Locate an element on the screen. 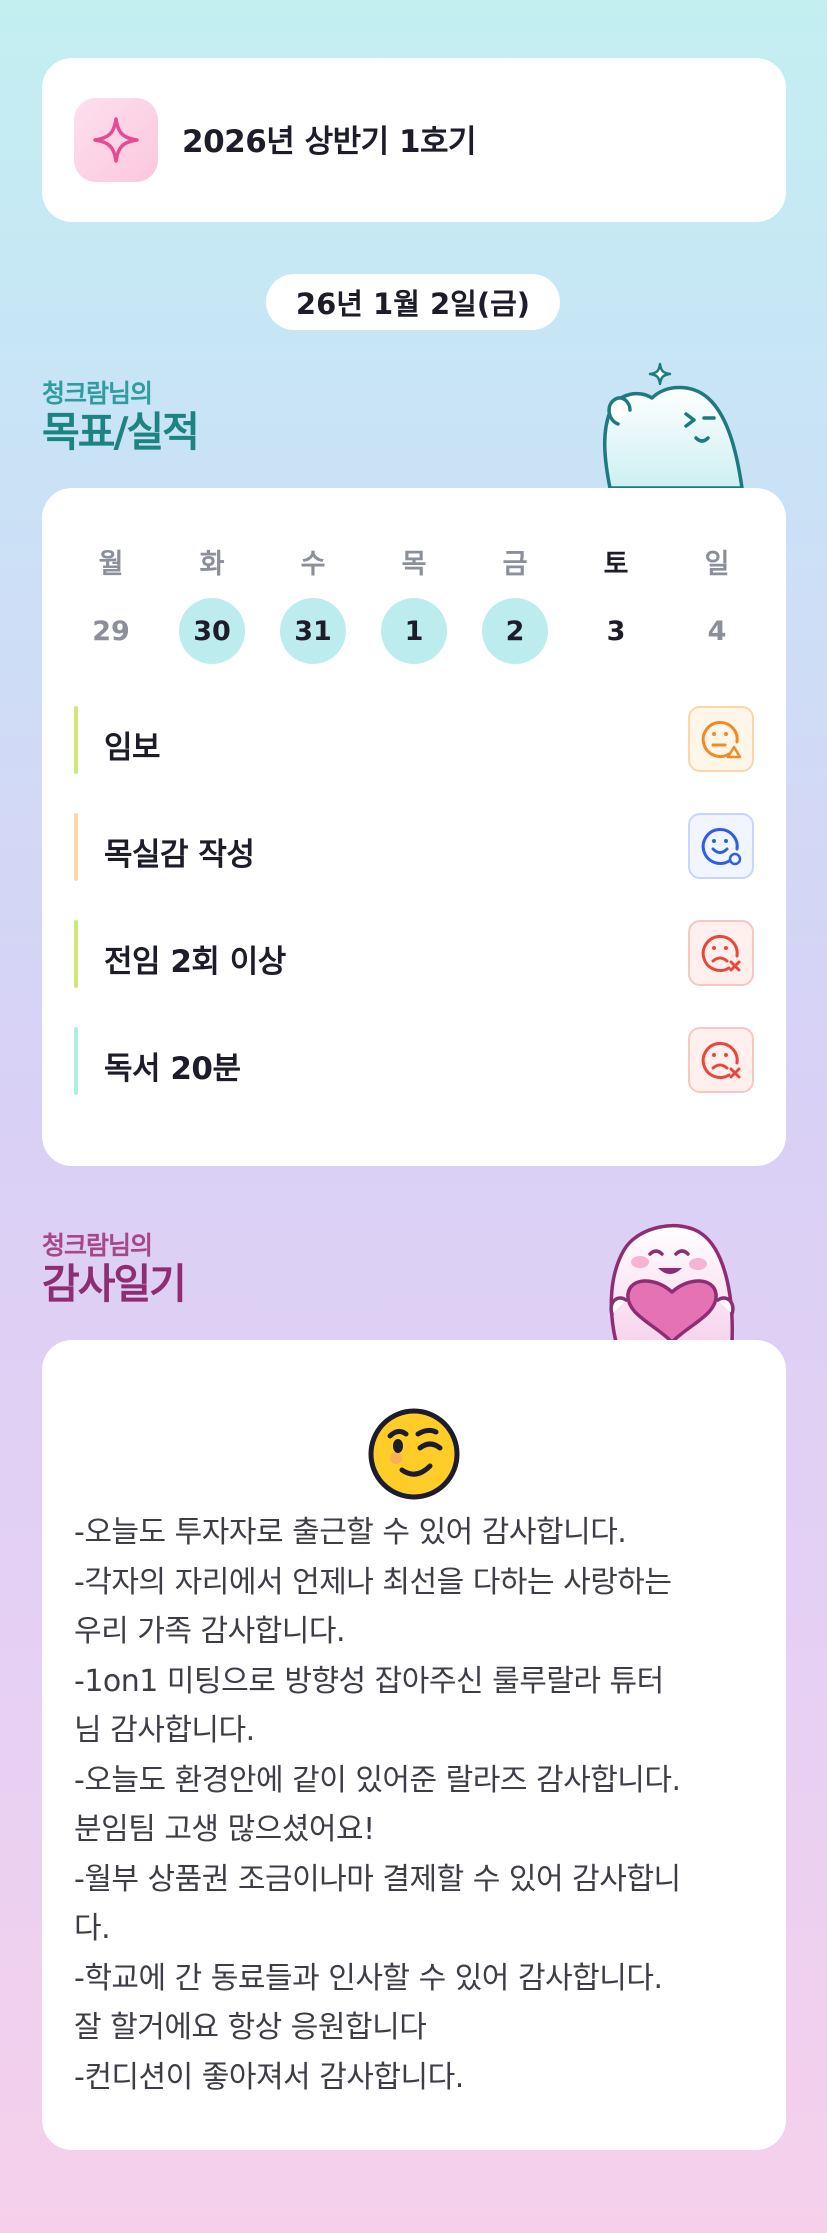 This screenshot has width=827, height=2233. date-cell: 29 is located at coordinates (111, 631).